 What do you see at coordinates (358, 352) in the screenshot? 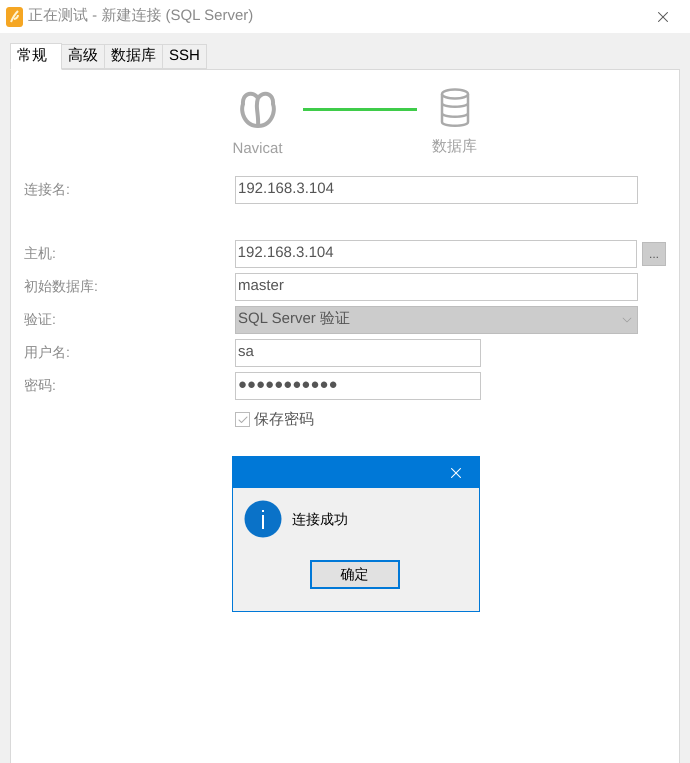
I see `input-field: sa` at bounding box center [358, 352].